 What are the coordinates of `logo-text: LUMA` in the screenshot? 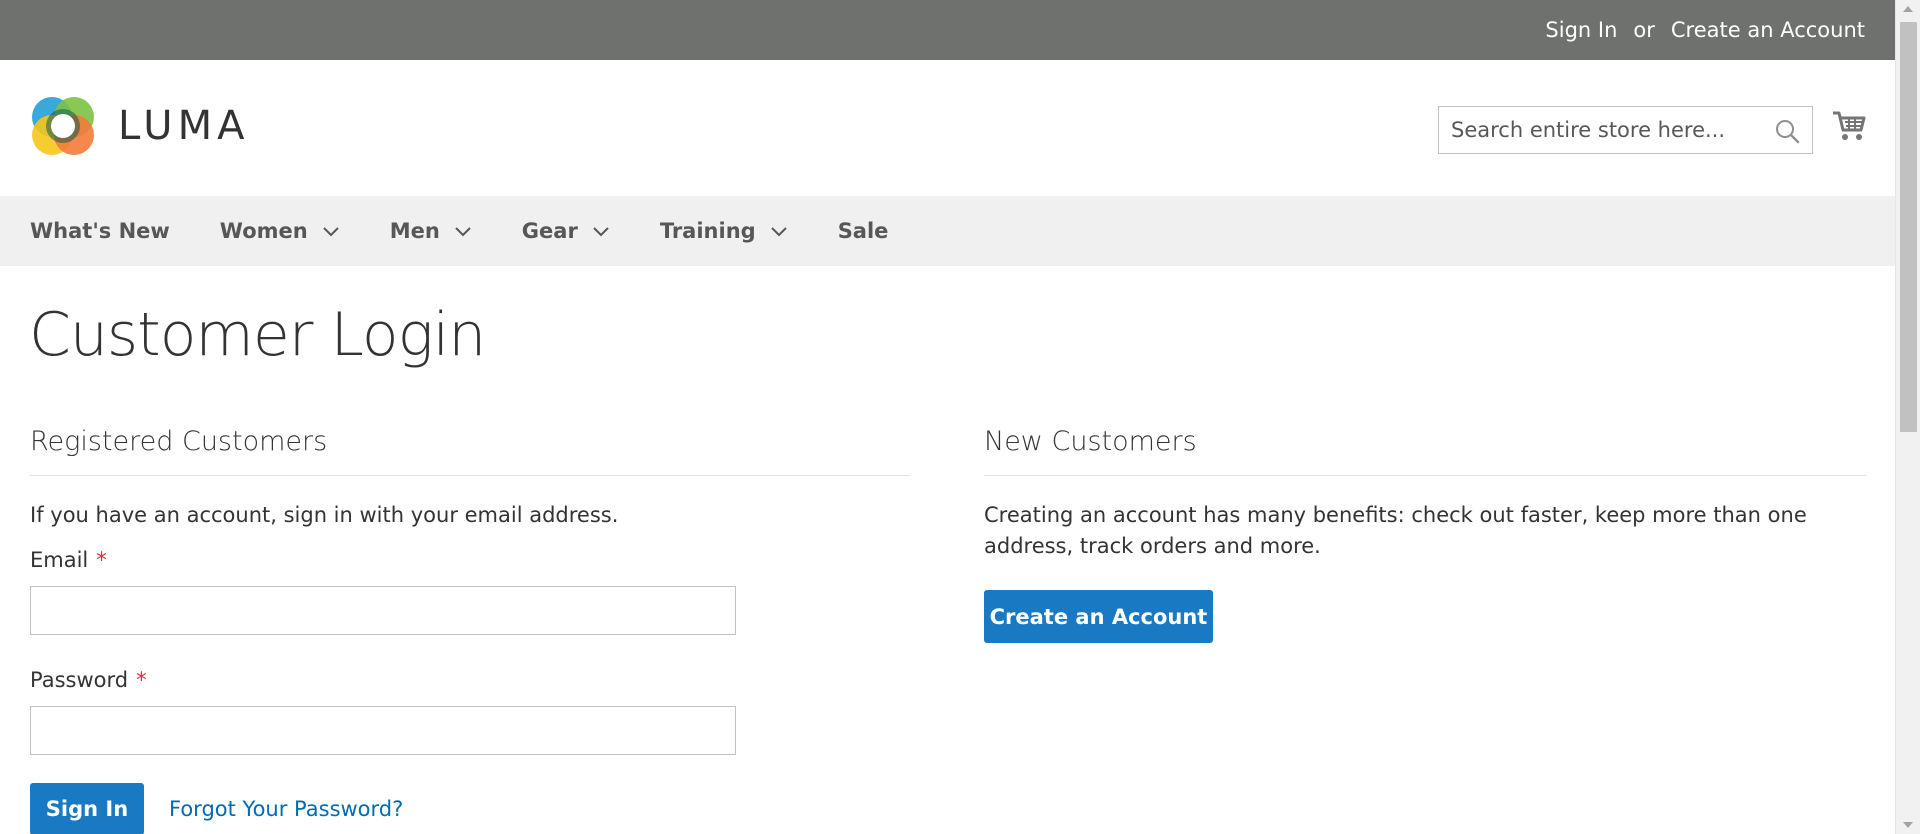 It's located at (184, 126).